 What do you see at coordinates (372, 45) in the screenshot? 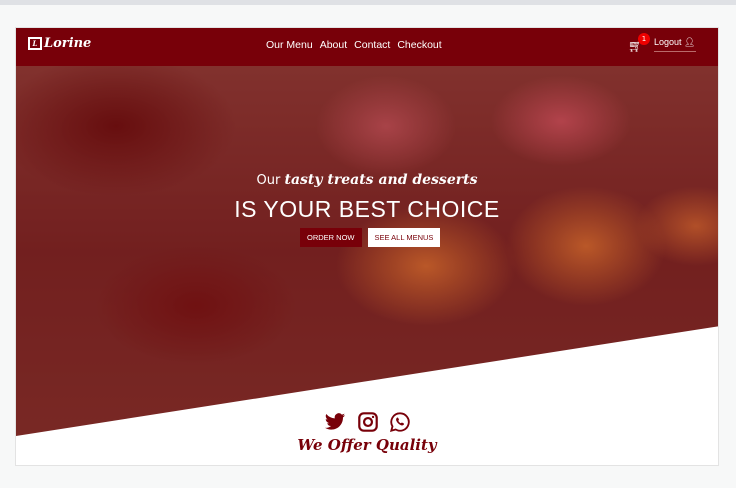
I see `nav-contact: Contact` at bounding box center [372, 45].